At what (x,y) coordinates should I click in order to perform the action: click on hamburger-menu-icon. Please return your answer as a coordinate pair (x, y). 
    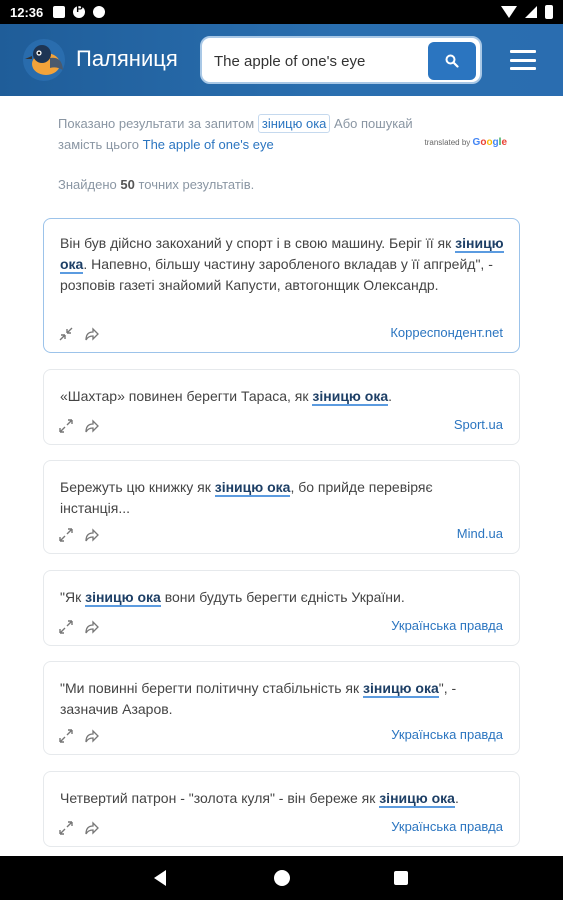
    Looking at the image, I should click on (523, 60).